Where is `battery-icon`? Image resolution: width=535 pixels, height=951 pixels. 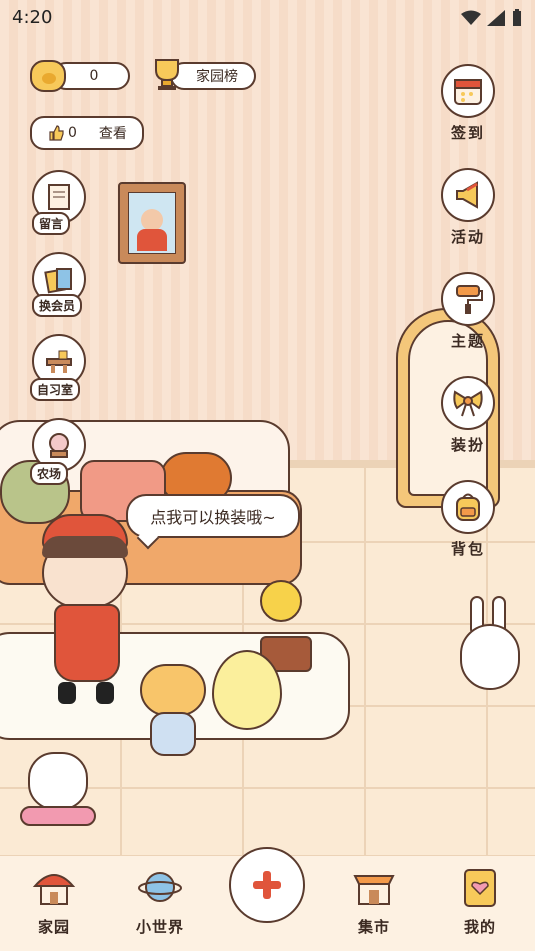
battery-icon is located at coordinates (517, 17).